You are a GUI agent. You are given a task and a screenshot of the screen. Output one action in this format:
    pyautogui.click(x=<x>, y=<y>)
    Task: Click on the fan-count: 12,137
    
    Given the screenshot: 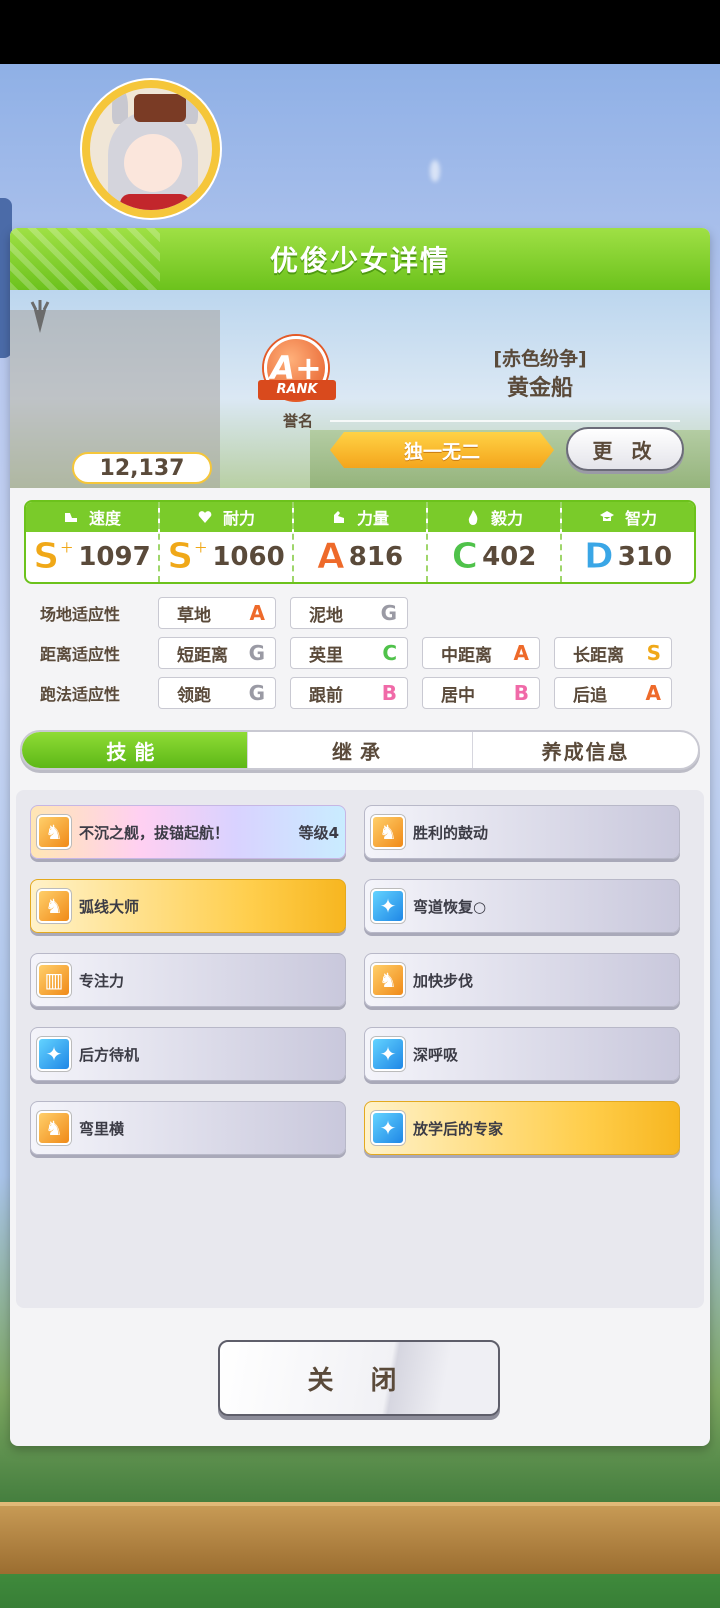 What is the action you would take?
    pyautogui.click(x=142, y=468)
    